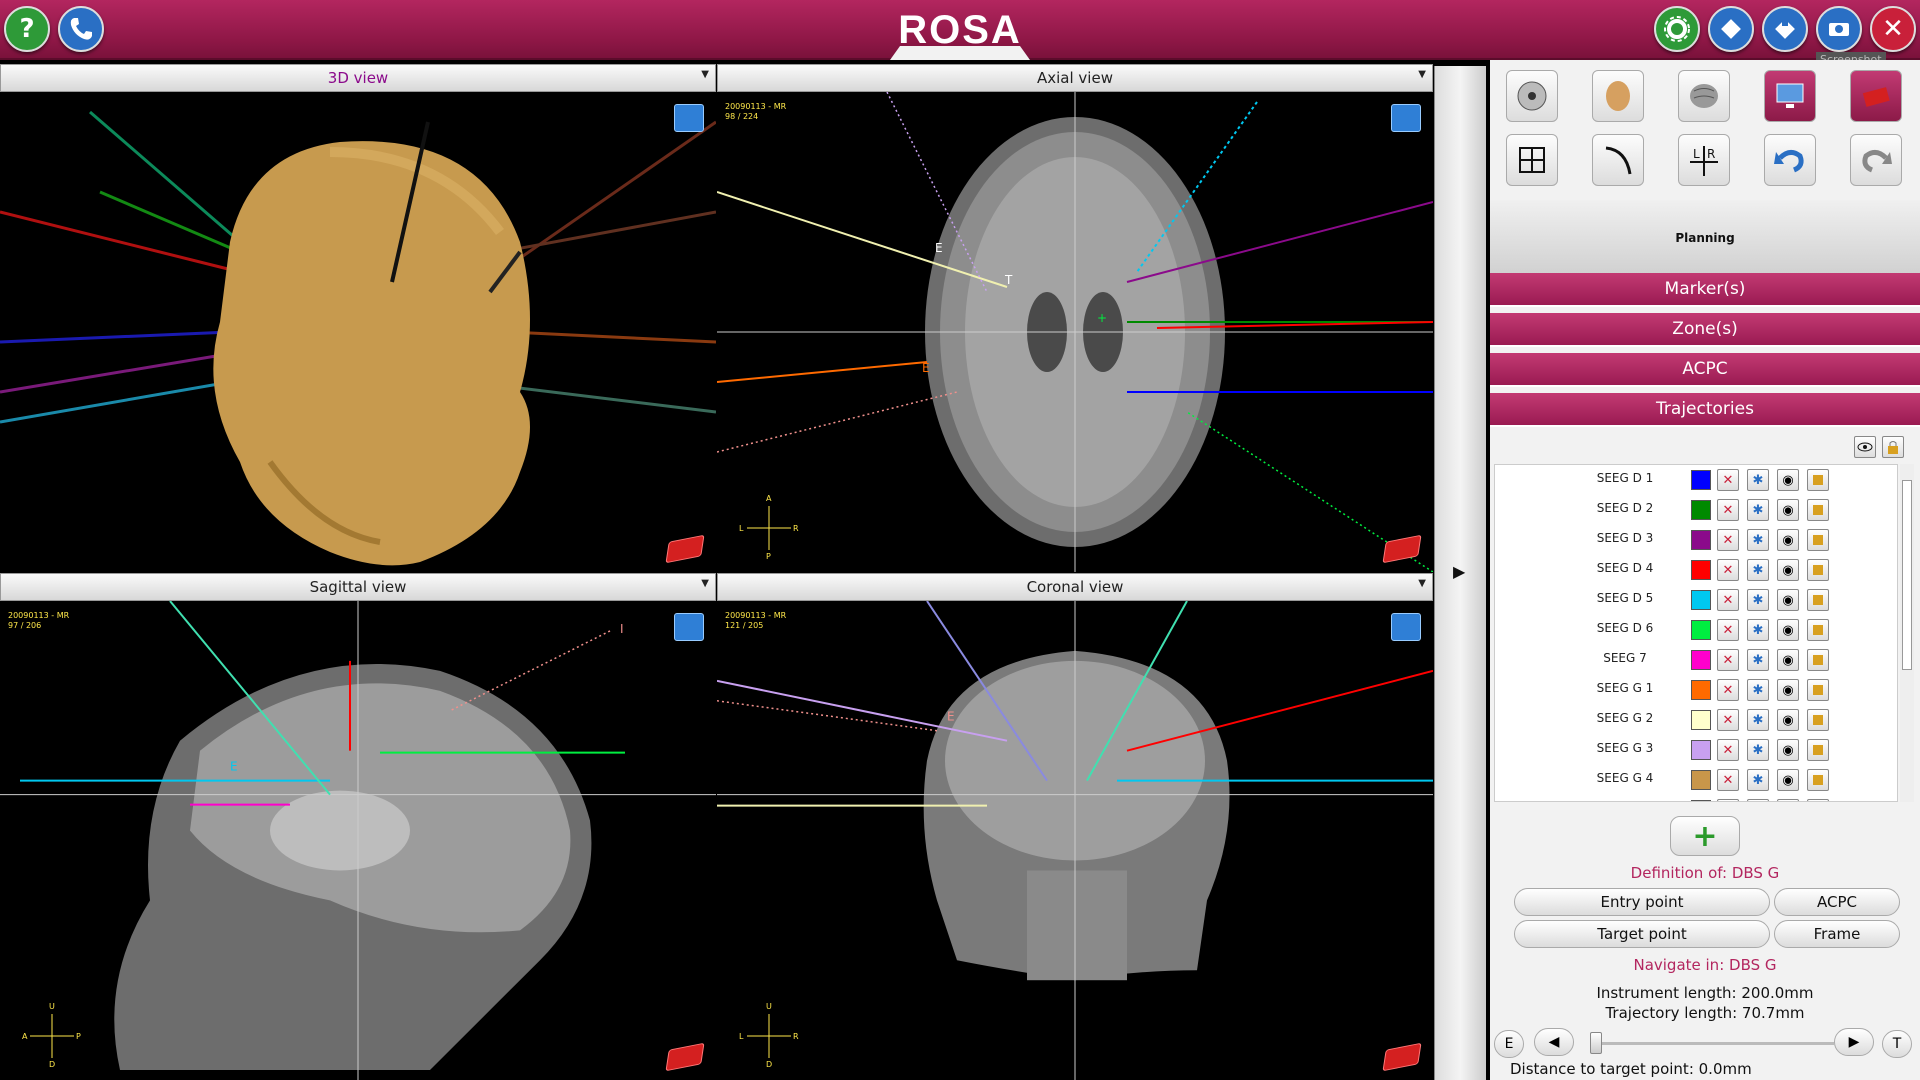 The height and width of the screenshot is (1080, 1920). Describe the element at coordinates (1705, 836) in the screenshot. I see `add-trajectory-button: +` at that location.